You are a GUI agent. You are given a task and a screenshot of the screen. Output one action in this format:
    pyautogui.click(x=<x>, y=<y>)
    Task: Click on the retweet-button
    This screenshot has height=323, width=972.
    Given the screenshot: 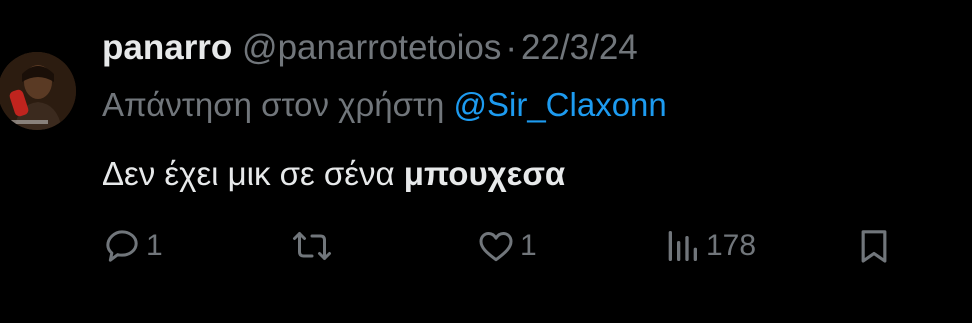 What is the action you would take?
    pyautogui.click(x=314, y=246)
    